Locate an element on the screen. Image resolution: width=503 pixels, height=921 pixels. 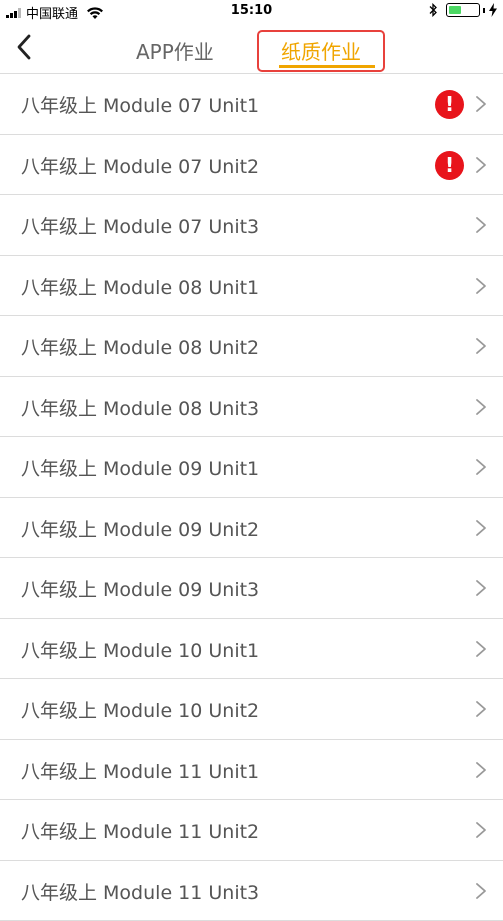
list-item-title: 八年级上 Module 09 Unit1 is located at coordinates (140, 467).